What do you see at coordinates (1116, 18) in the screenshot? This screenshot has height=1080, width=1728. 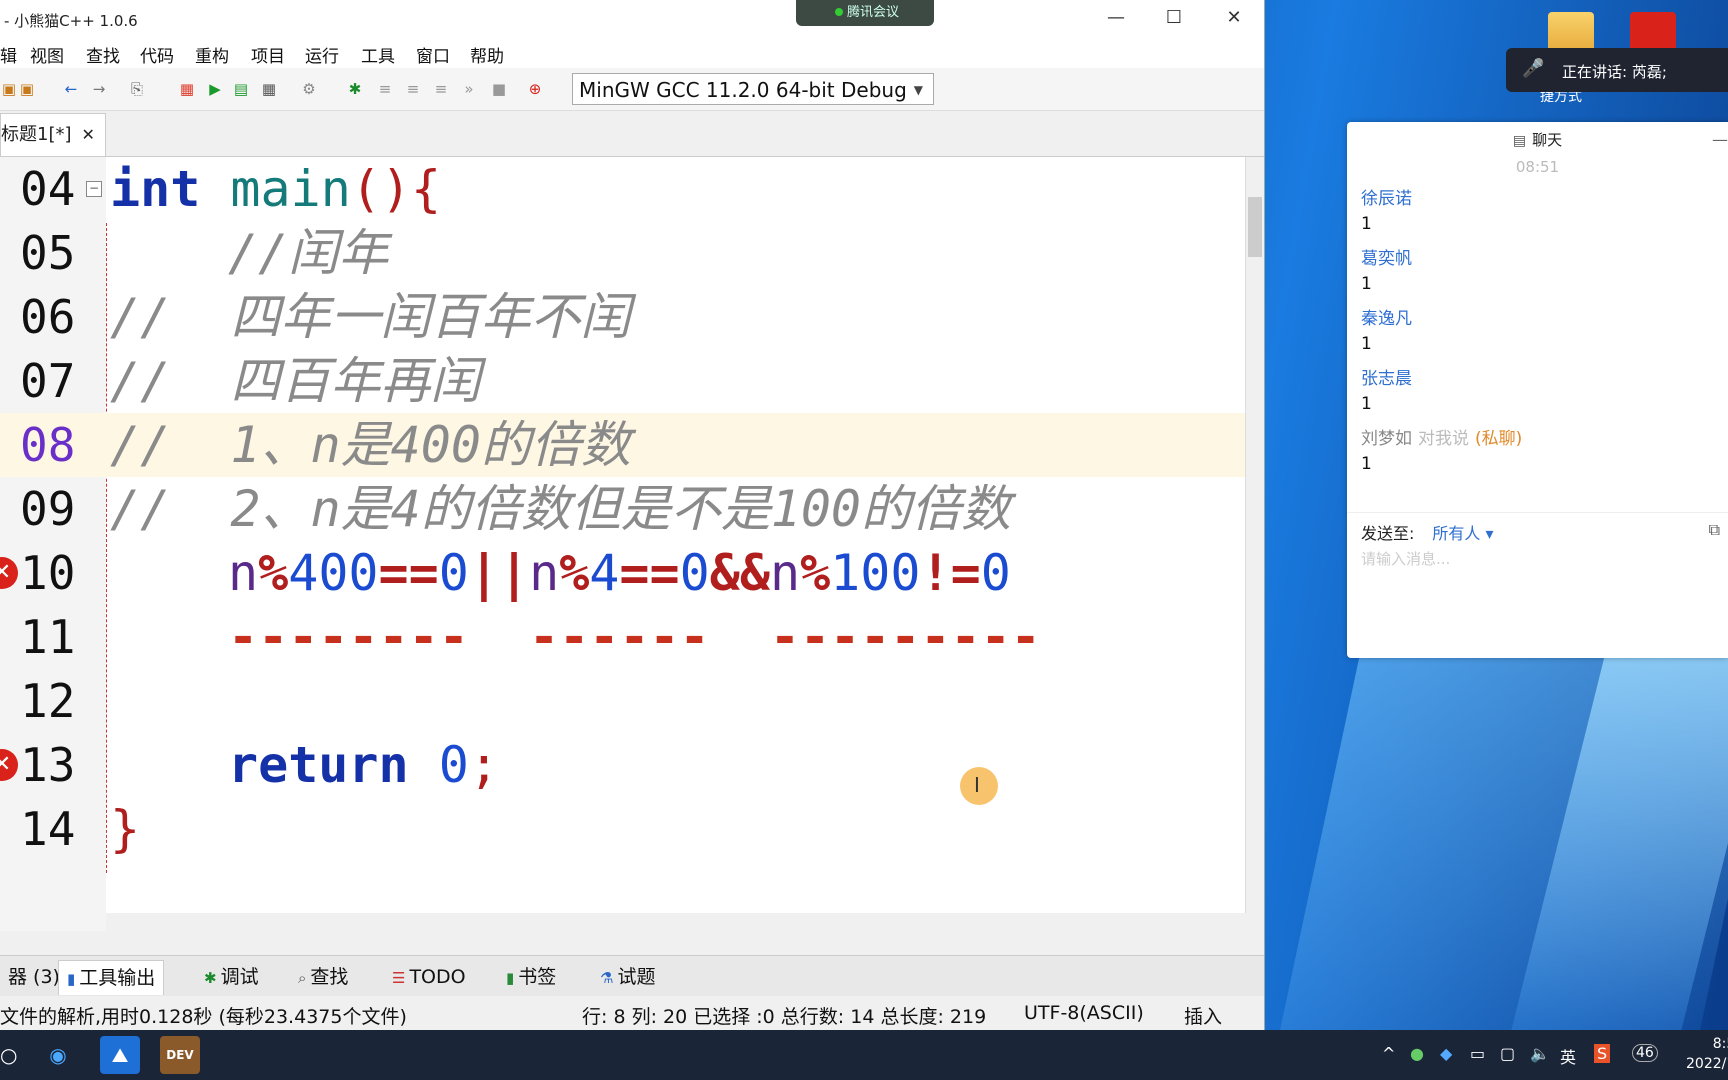 I see `minimize-button: —` at bounding box center [1116, 18].